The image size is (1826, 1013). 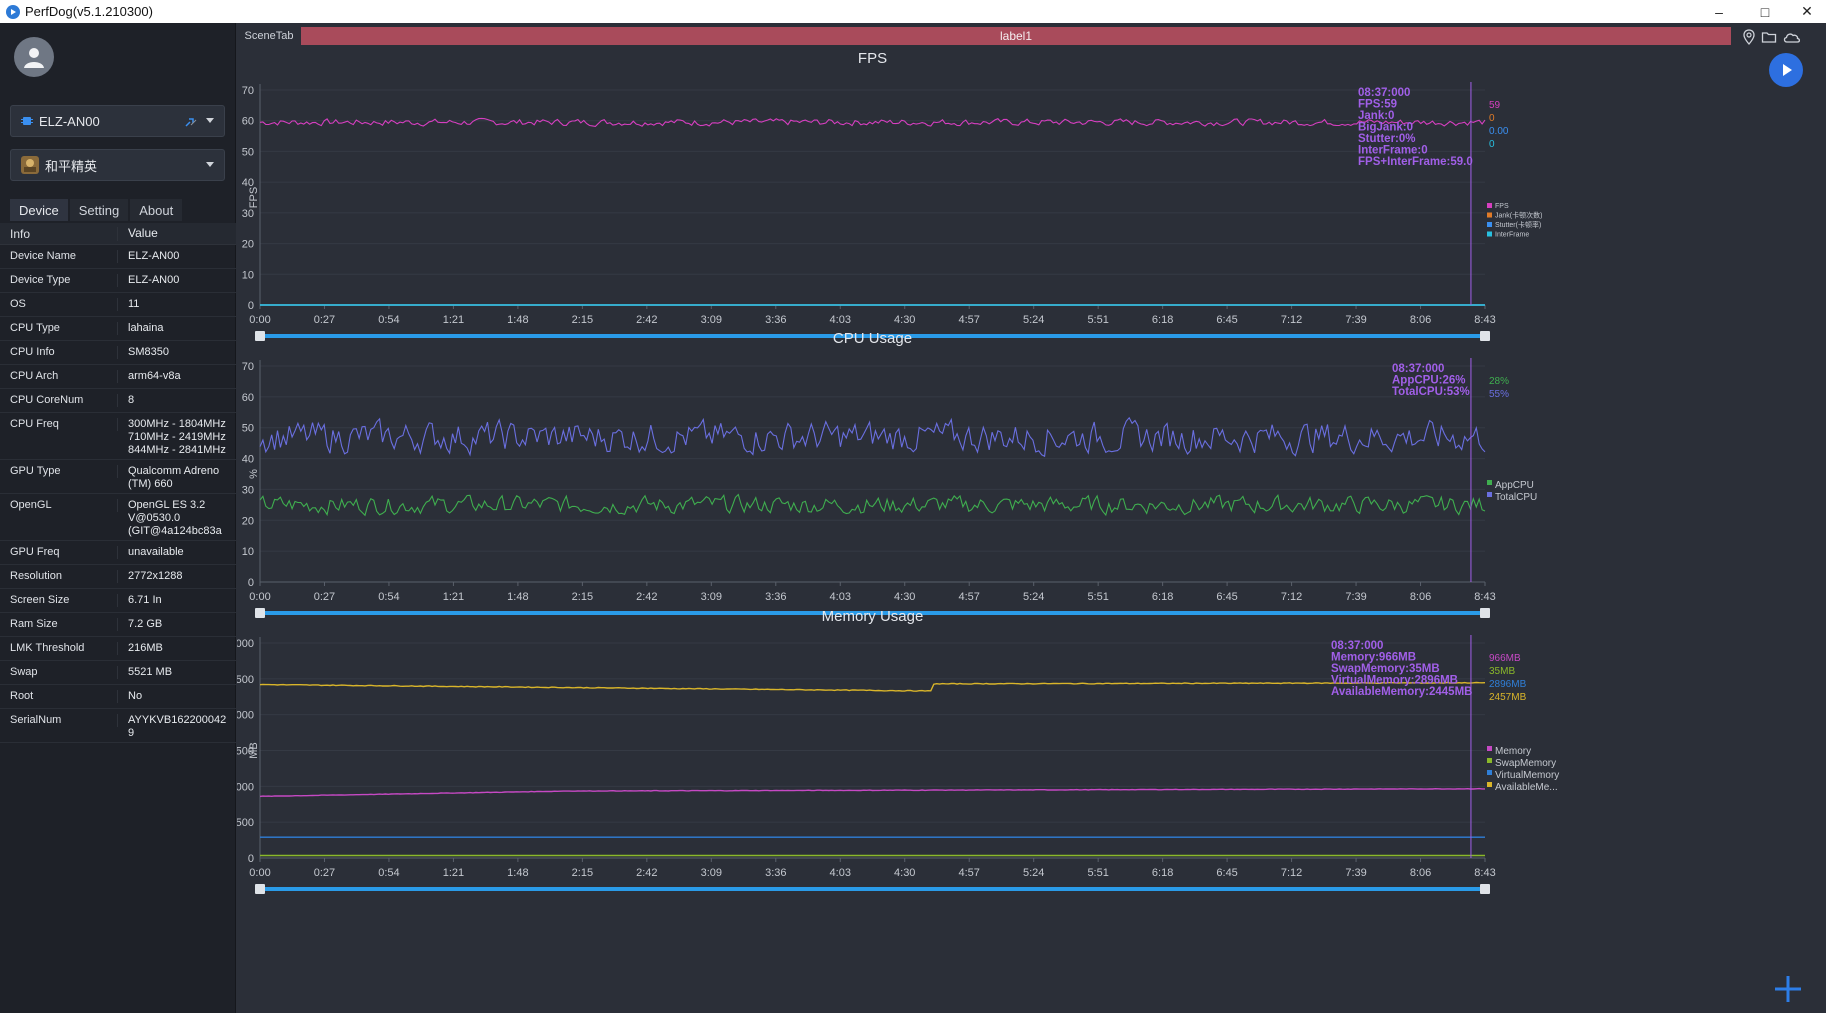 I want to click on series-line-fps, so click(x=872, y=122).